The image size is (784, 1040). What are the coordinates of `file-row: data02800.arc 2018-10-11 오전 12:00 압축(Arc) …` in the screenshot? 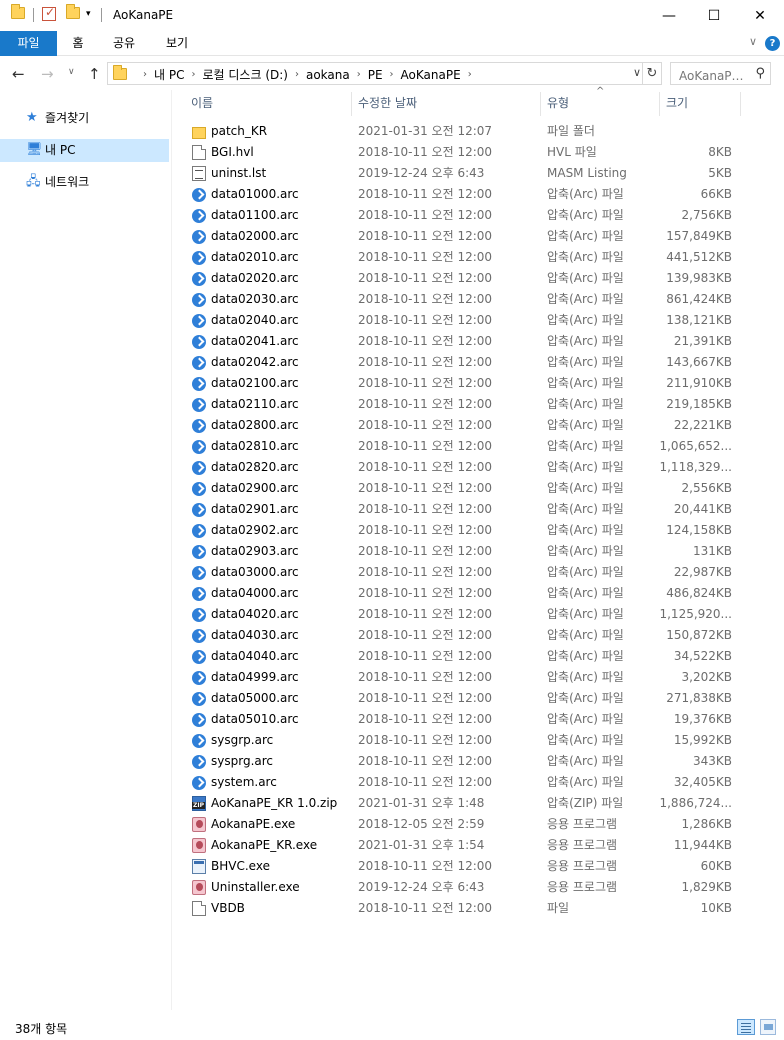 It's located at (462, 425).